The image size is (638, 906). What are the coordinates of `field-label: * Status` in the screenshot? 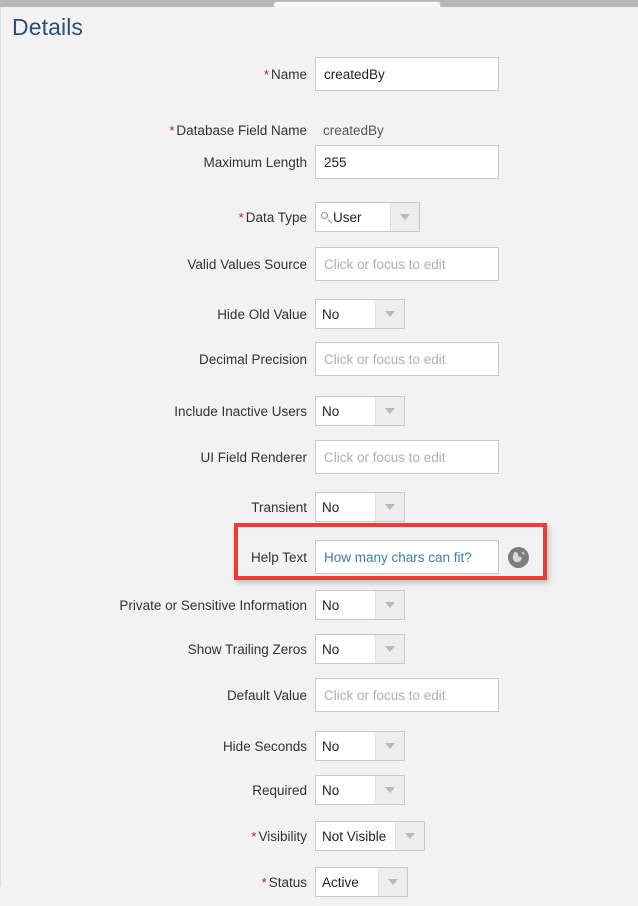 It's located at (158, 882).